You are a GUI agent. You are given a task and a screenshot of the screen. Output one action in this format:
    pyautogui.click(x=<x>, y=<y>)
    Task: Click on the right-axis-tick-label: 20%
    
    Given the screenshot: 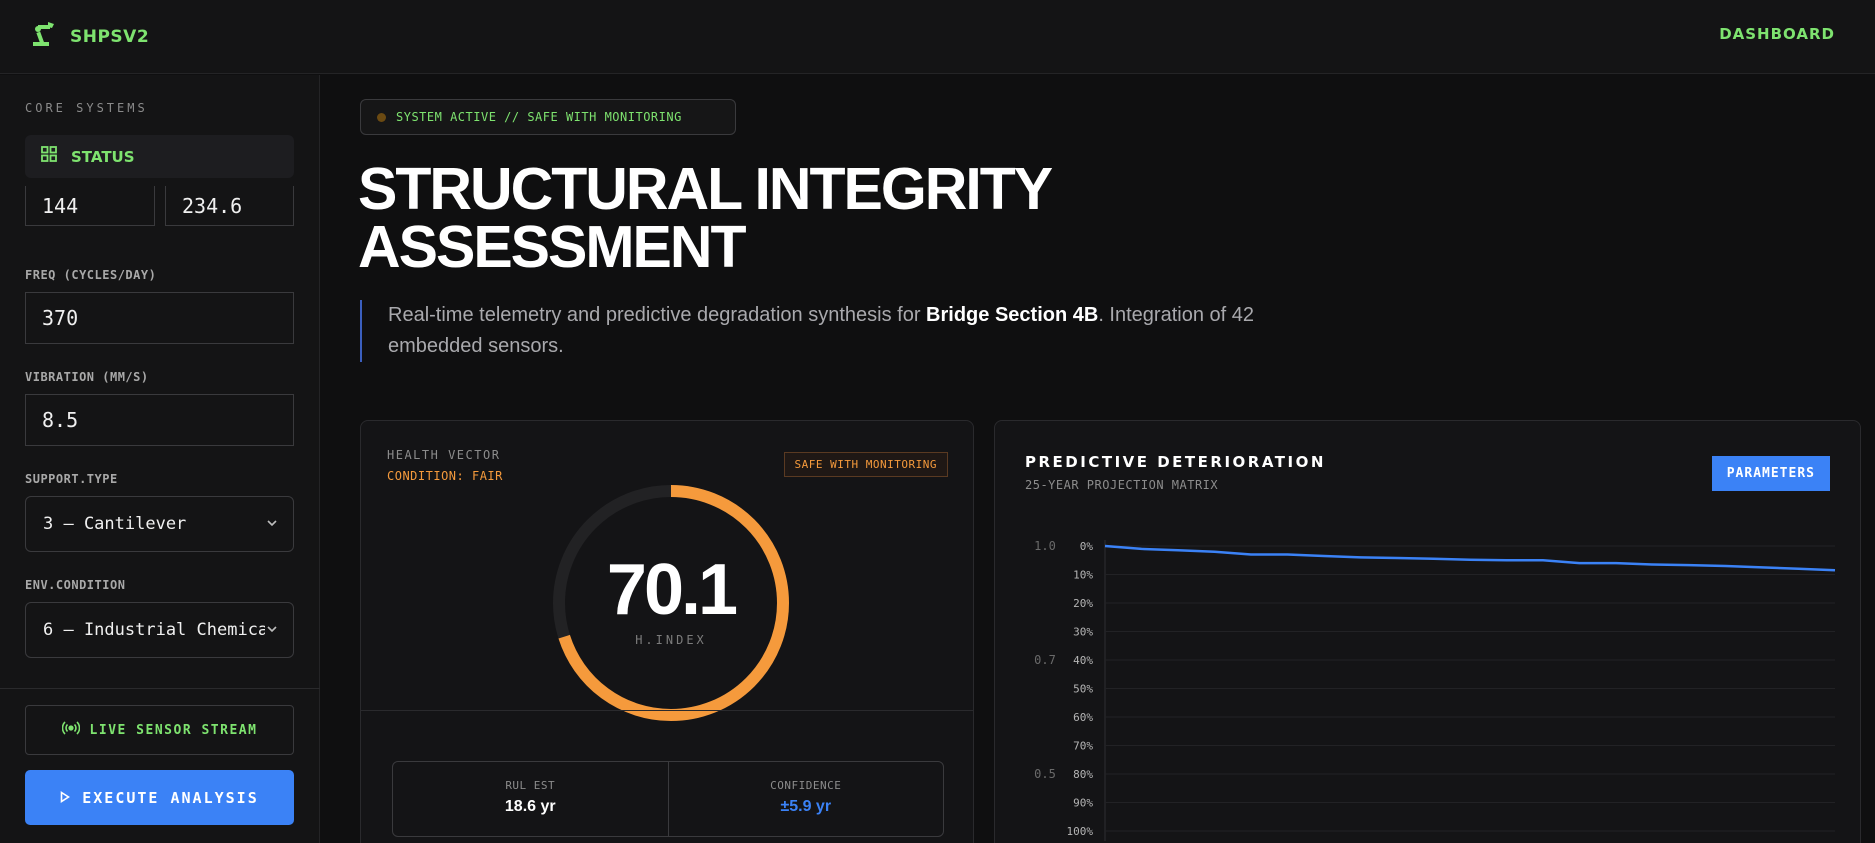 What is the action you would take?
    pyautogui.click(x=1083, y=603)
    